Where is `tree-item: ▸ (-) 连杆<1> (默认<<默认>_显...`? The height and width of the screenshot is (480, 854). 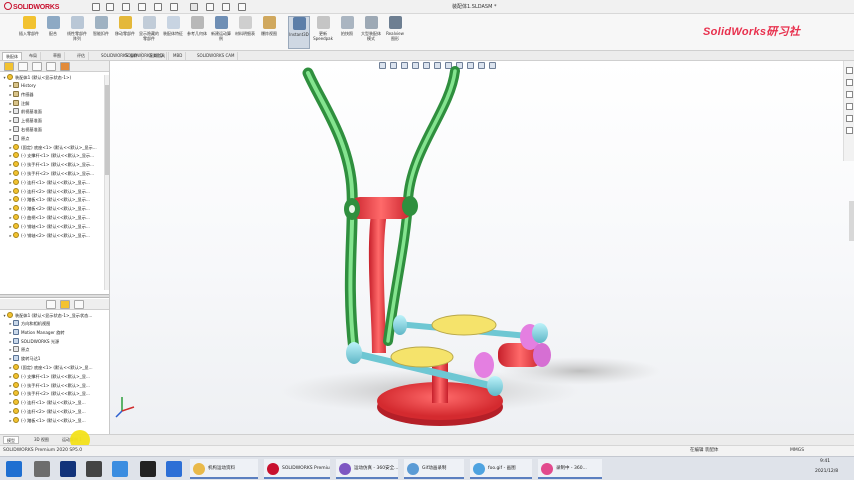
tree-item: ▸ (-) 连杆<1> (默认<<默认>_显... is located at coordinates (54, 403).